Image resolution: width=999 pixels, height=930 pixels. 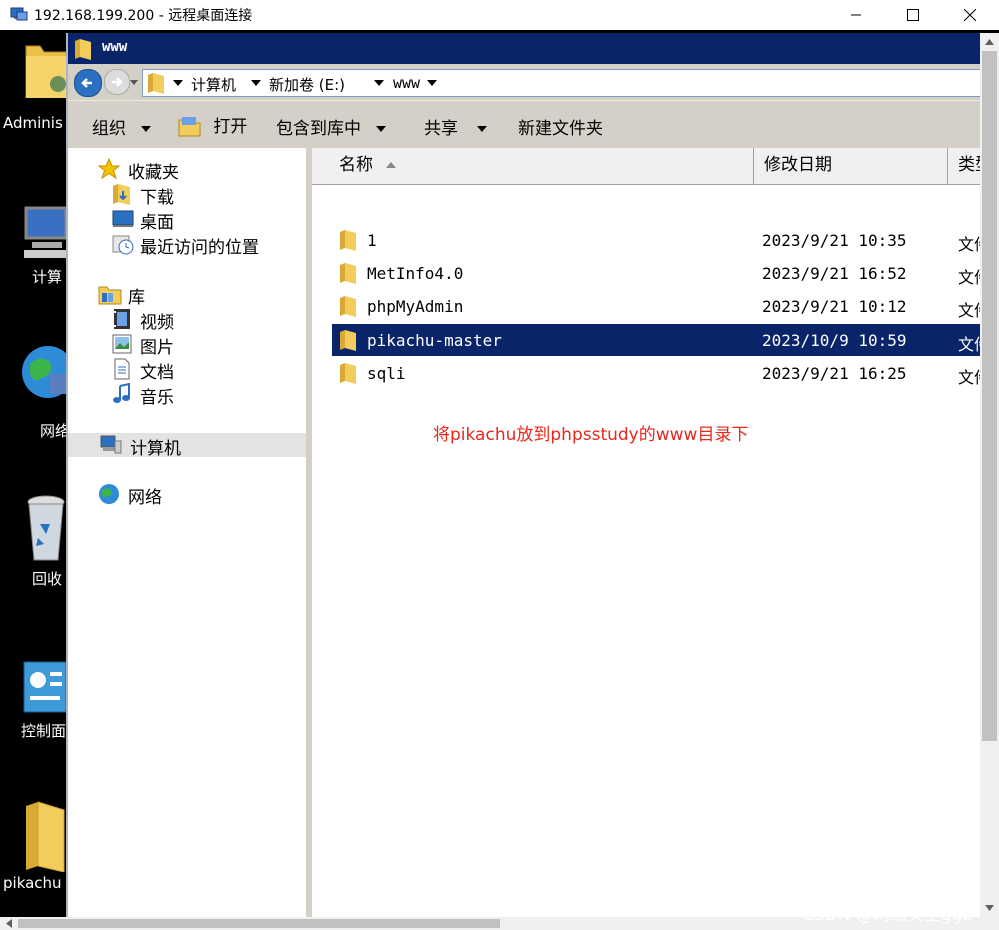 I want to click on organize-button: 组织, so click(x=122, y=126).